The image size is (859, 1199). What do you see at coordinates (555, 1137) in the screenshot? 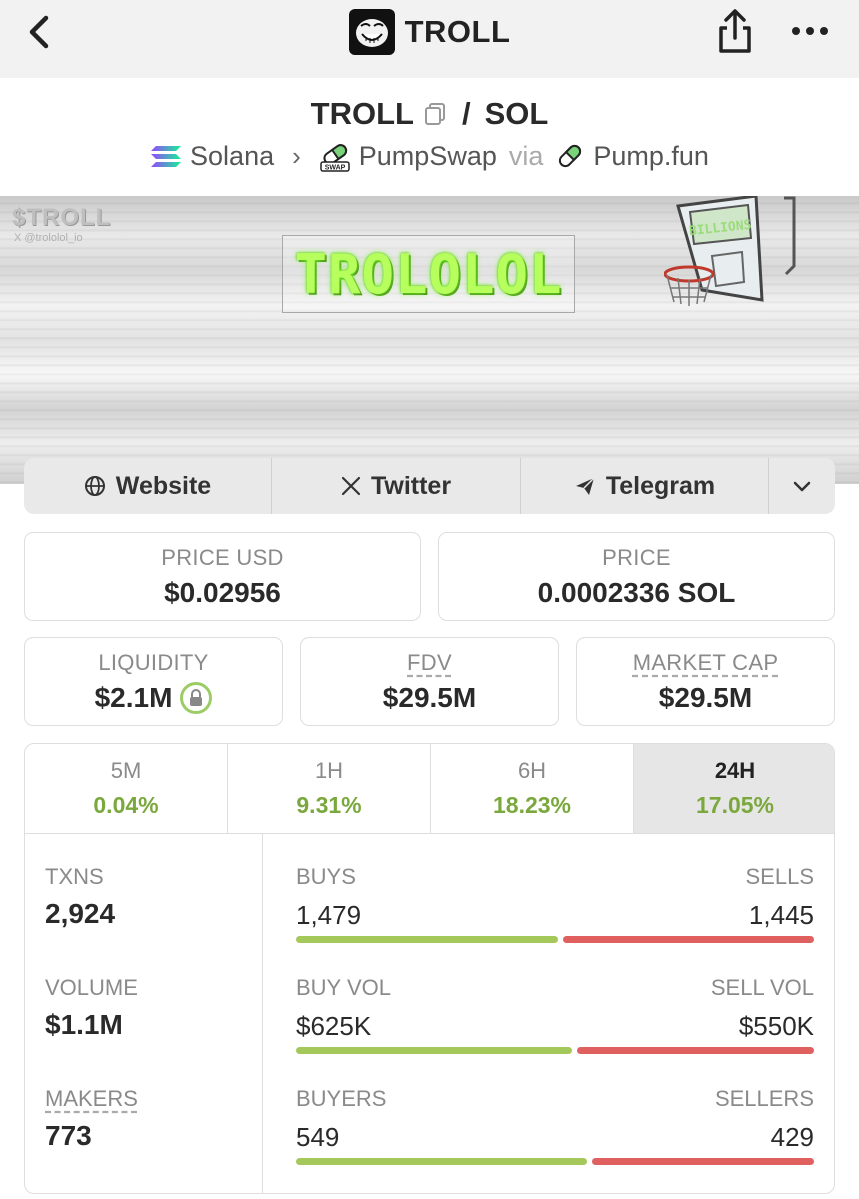
I see `buyers-sellers-values: 549 429` at bounding box center [555, 1137].